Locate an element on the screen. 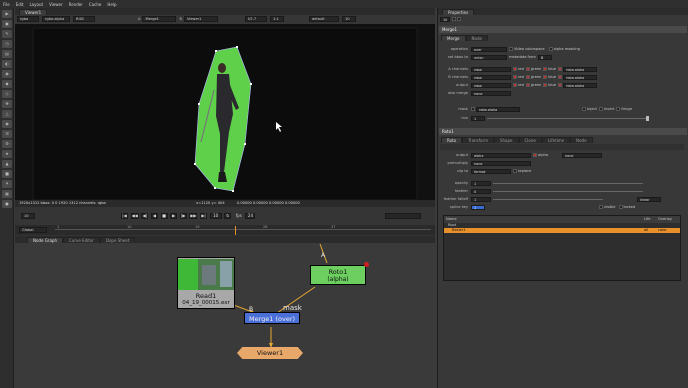 This screenshot has height=388, width=688. roto-panel-header: Roto1 is located at coordinates (563, 131).